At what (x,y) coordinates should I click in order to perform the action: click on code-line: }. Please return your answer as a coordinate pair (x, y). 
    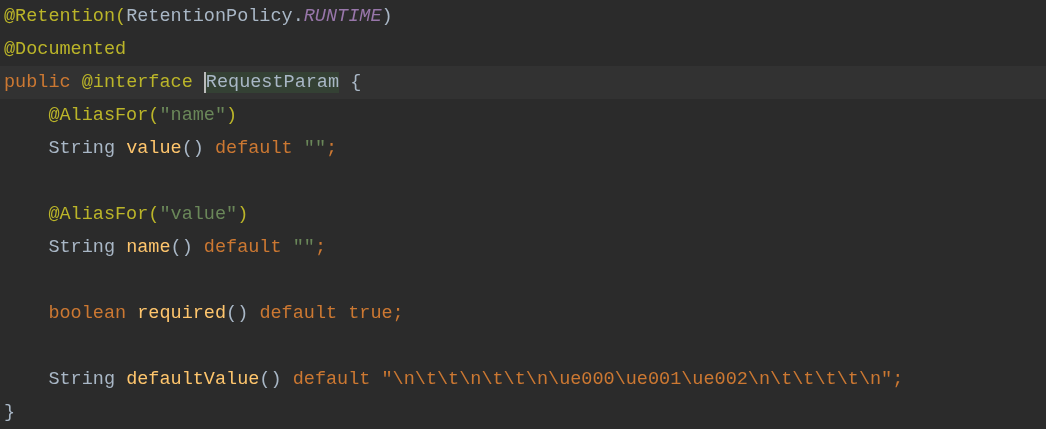
    Looking at the image, I should click on (10, 412).